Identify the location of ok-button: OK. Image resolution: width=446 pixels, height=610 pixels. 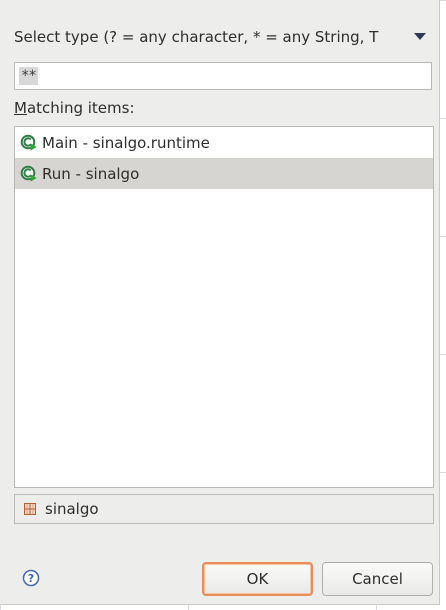
(257, 579).